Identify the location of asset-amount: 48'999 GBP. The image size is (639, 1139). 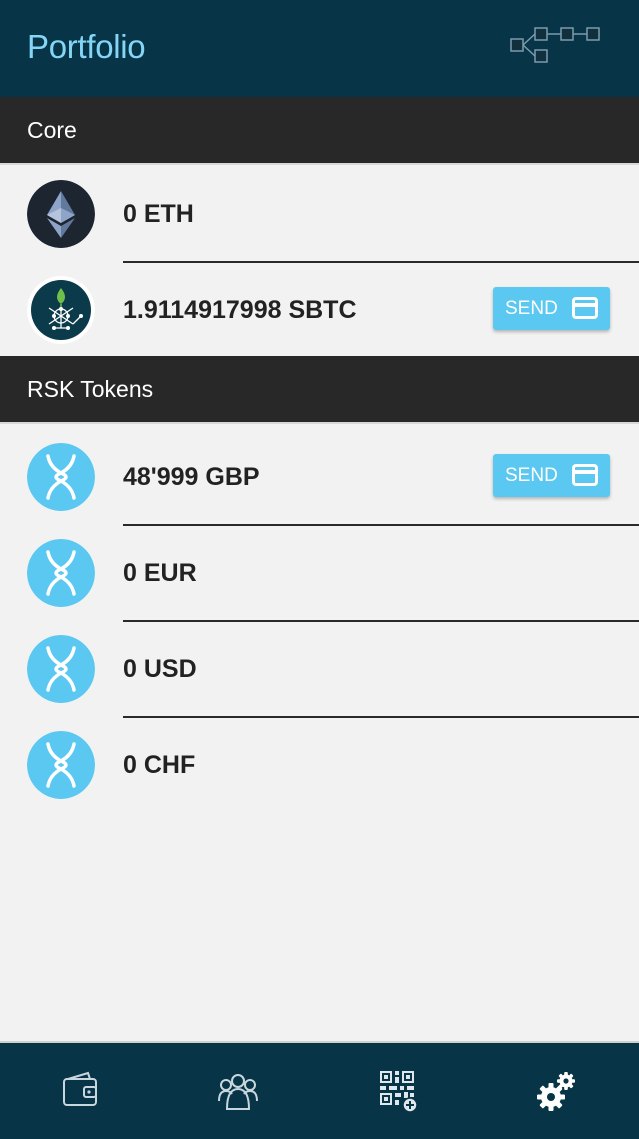
(191, 477).